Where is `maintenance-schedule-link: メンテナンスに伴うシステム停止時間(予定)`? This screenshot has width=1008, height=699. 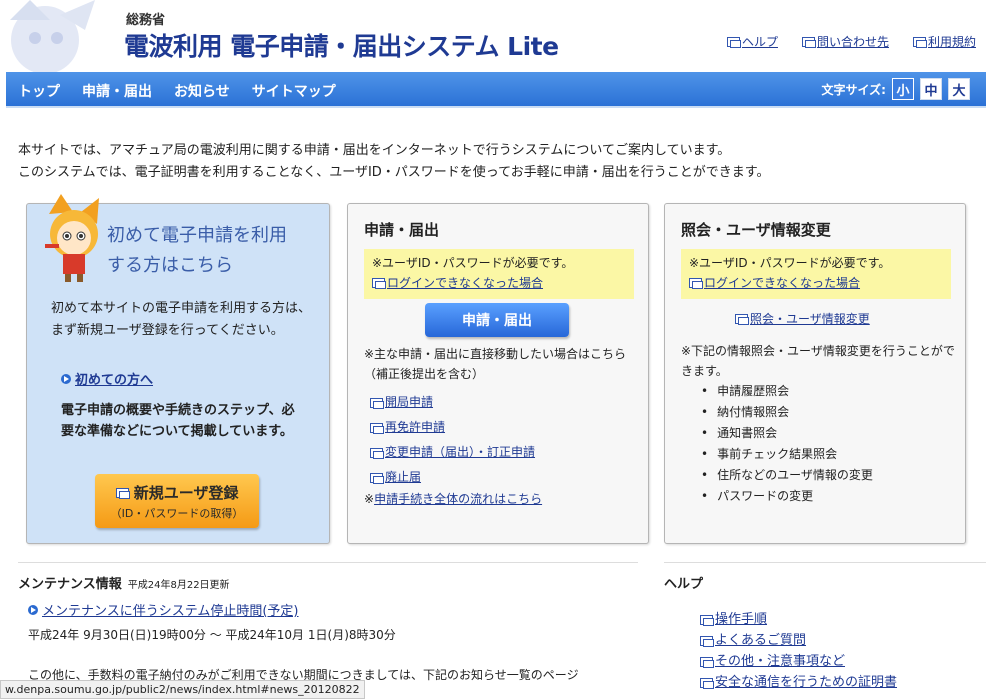 maintenance-schedule-link: メンテナンスに伴うシステム停止時間(予定) is located at coordinates (163, 609).